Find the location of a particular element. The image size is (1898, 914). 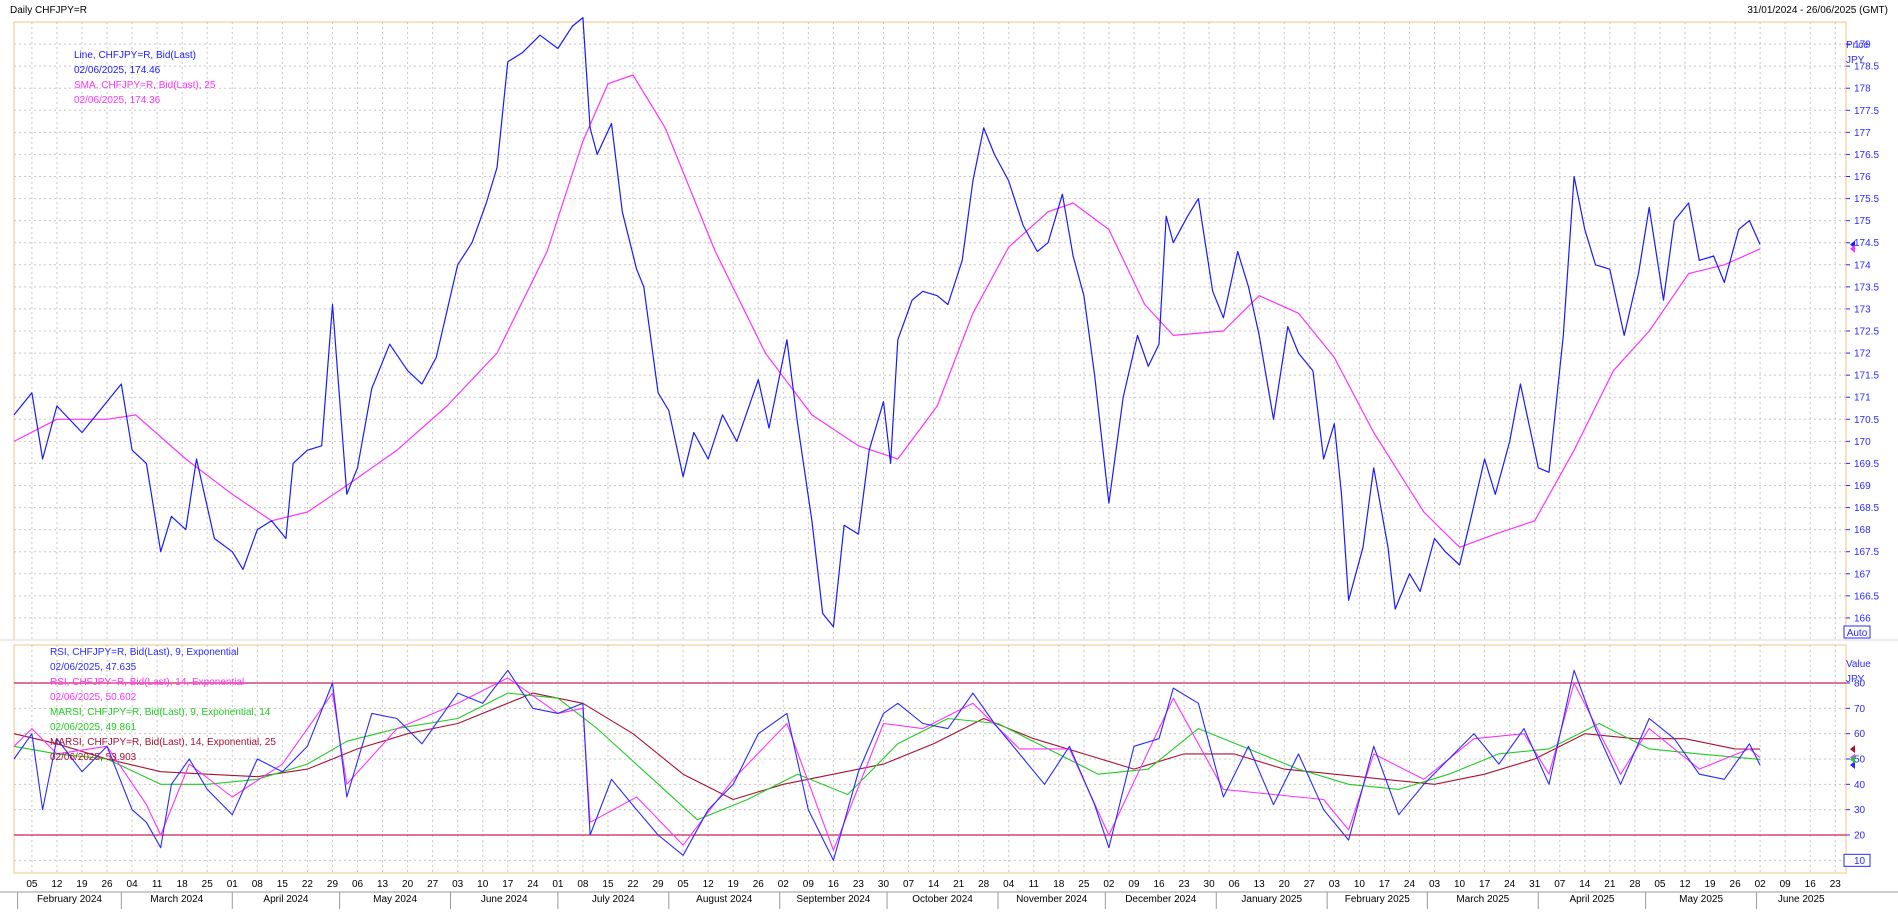

price-y-tick-label: 170.5 is located at coordinates (1866, 420).